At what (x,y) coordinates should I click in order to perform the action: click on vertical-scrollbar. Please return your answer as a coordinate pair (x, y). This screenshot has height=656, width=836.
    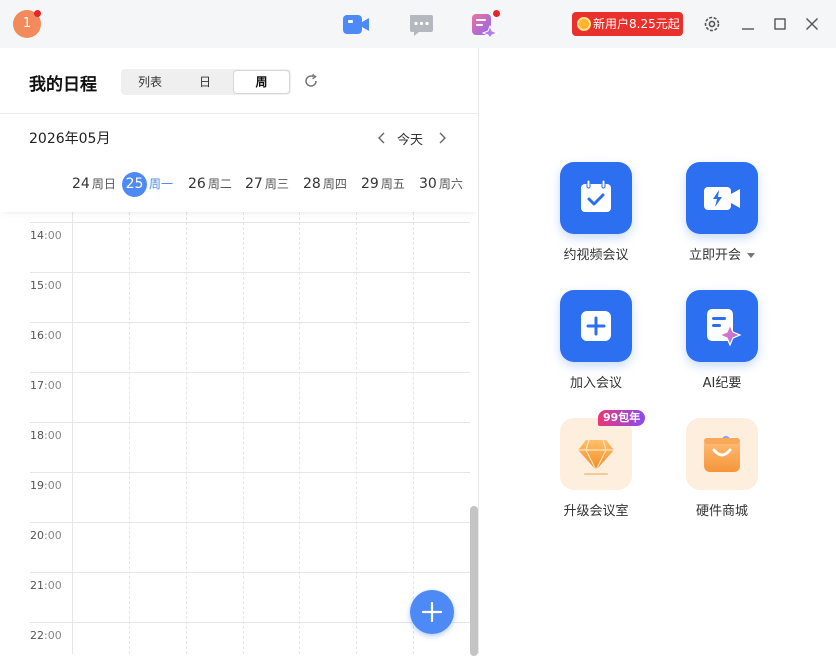
    Looking at the image, I should click on (474, 581).